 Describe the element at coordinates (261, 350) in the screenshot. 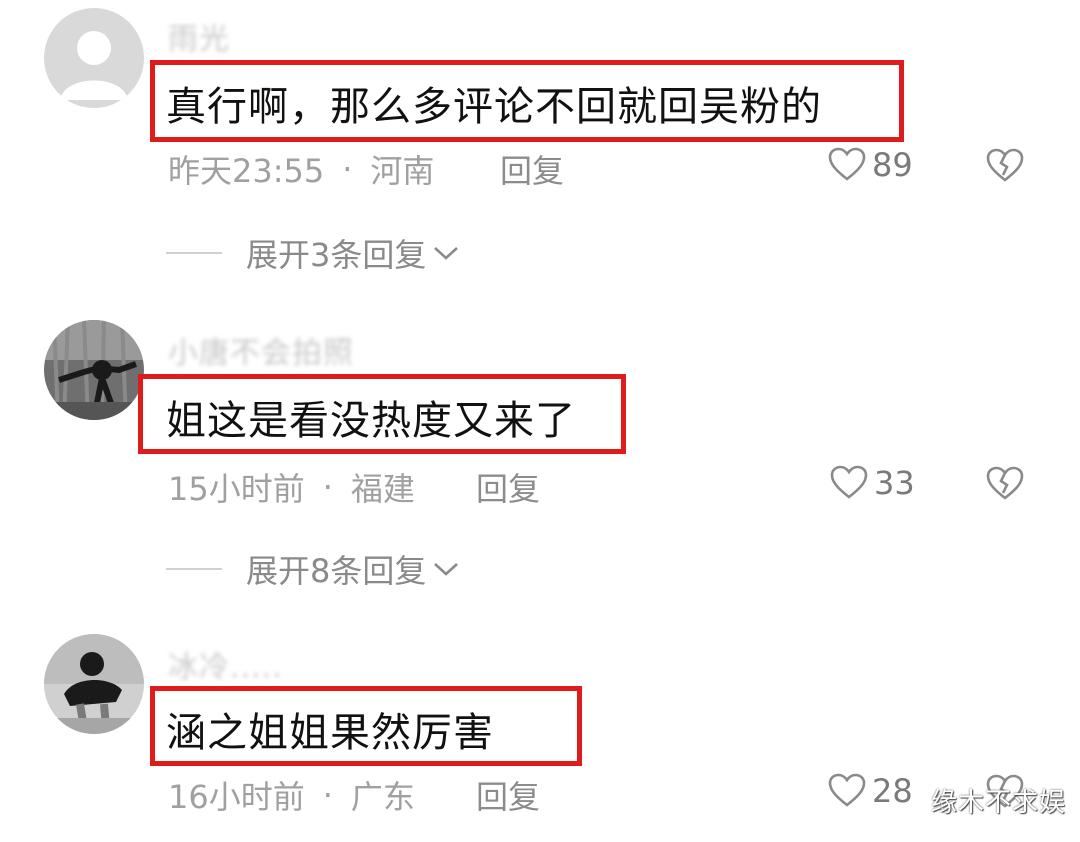

I see `username: 小唐不会拍照` at that location.